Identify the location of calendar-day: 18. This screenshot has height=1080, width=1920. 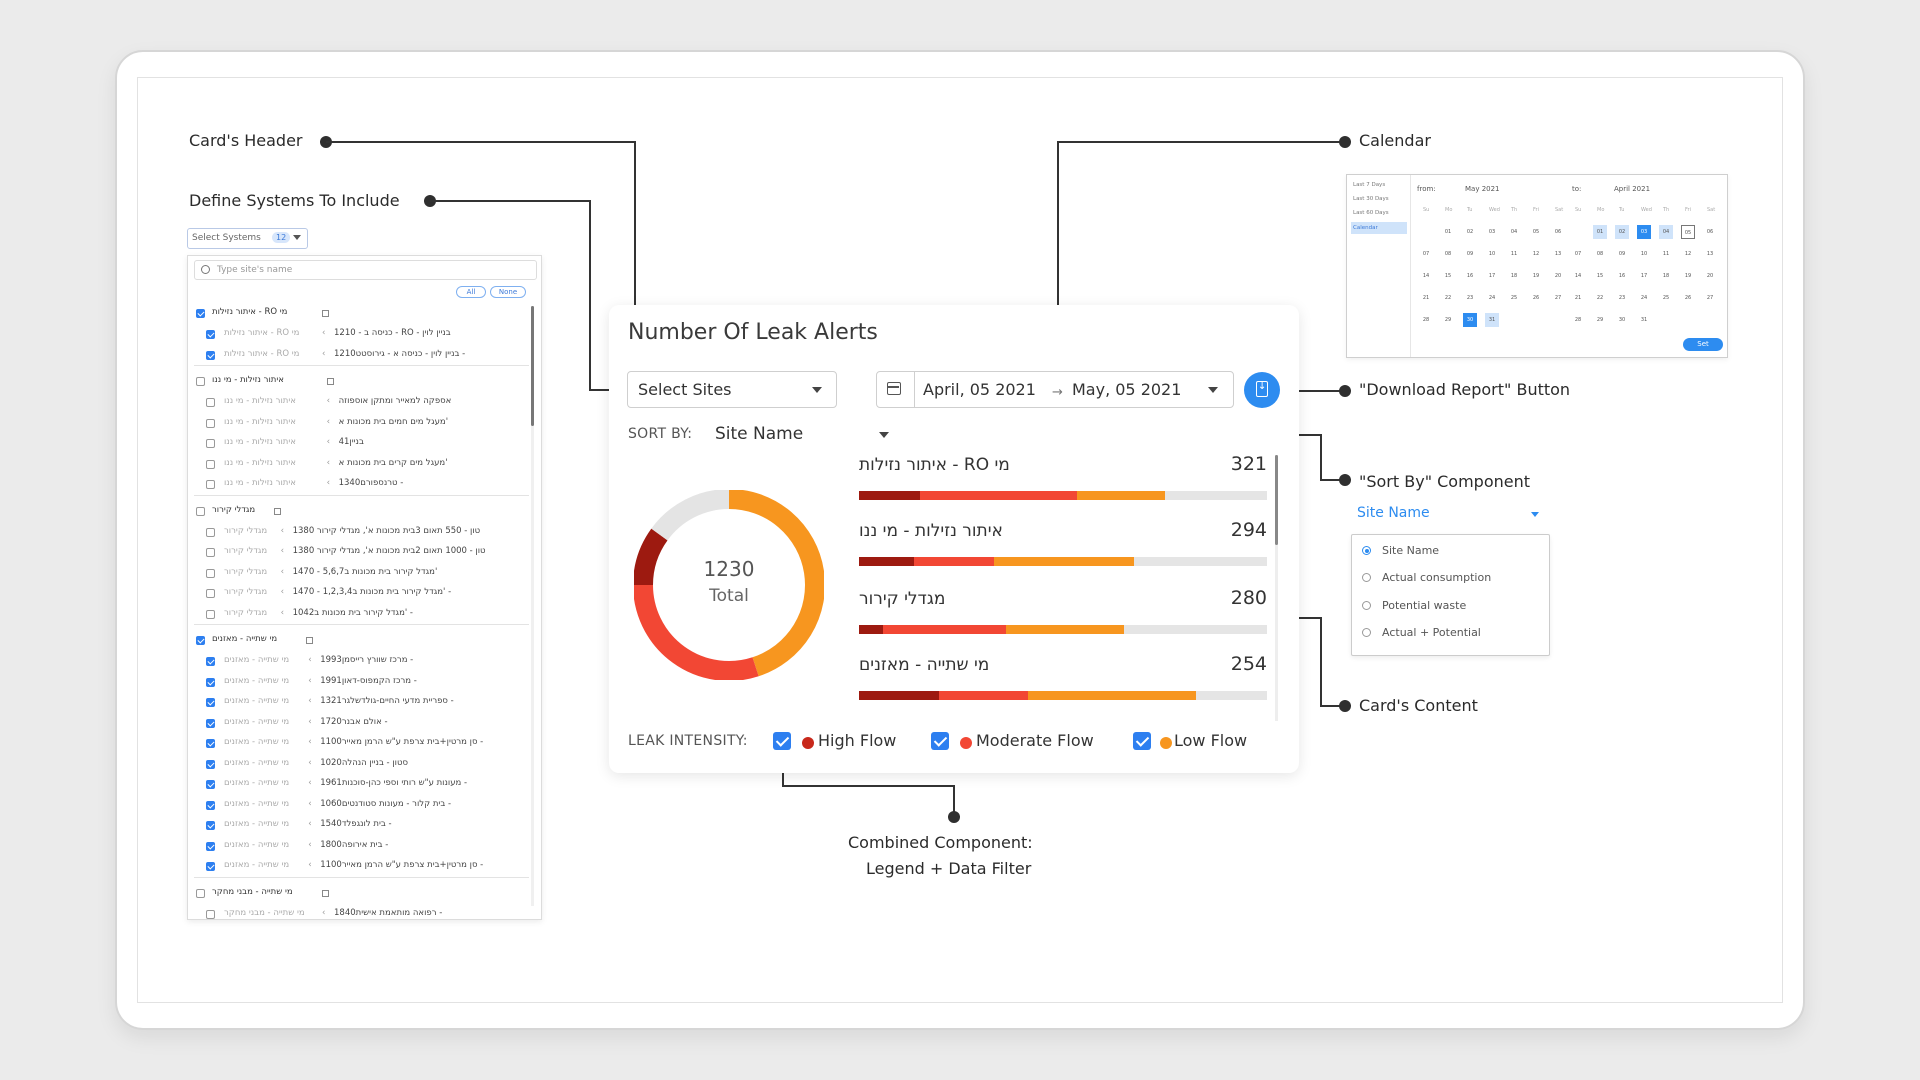
(1666, 276).